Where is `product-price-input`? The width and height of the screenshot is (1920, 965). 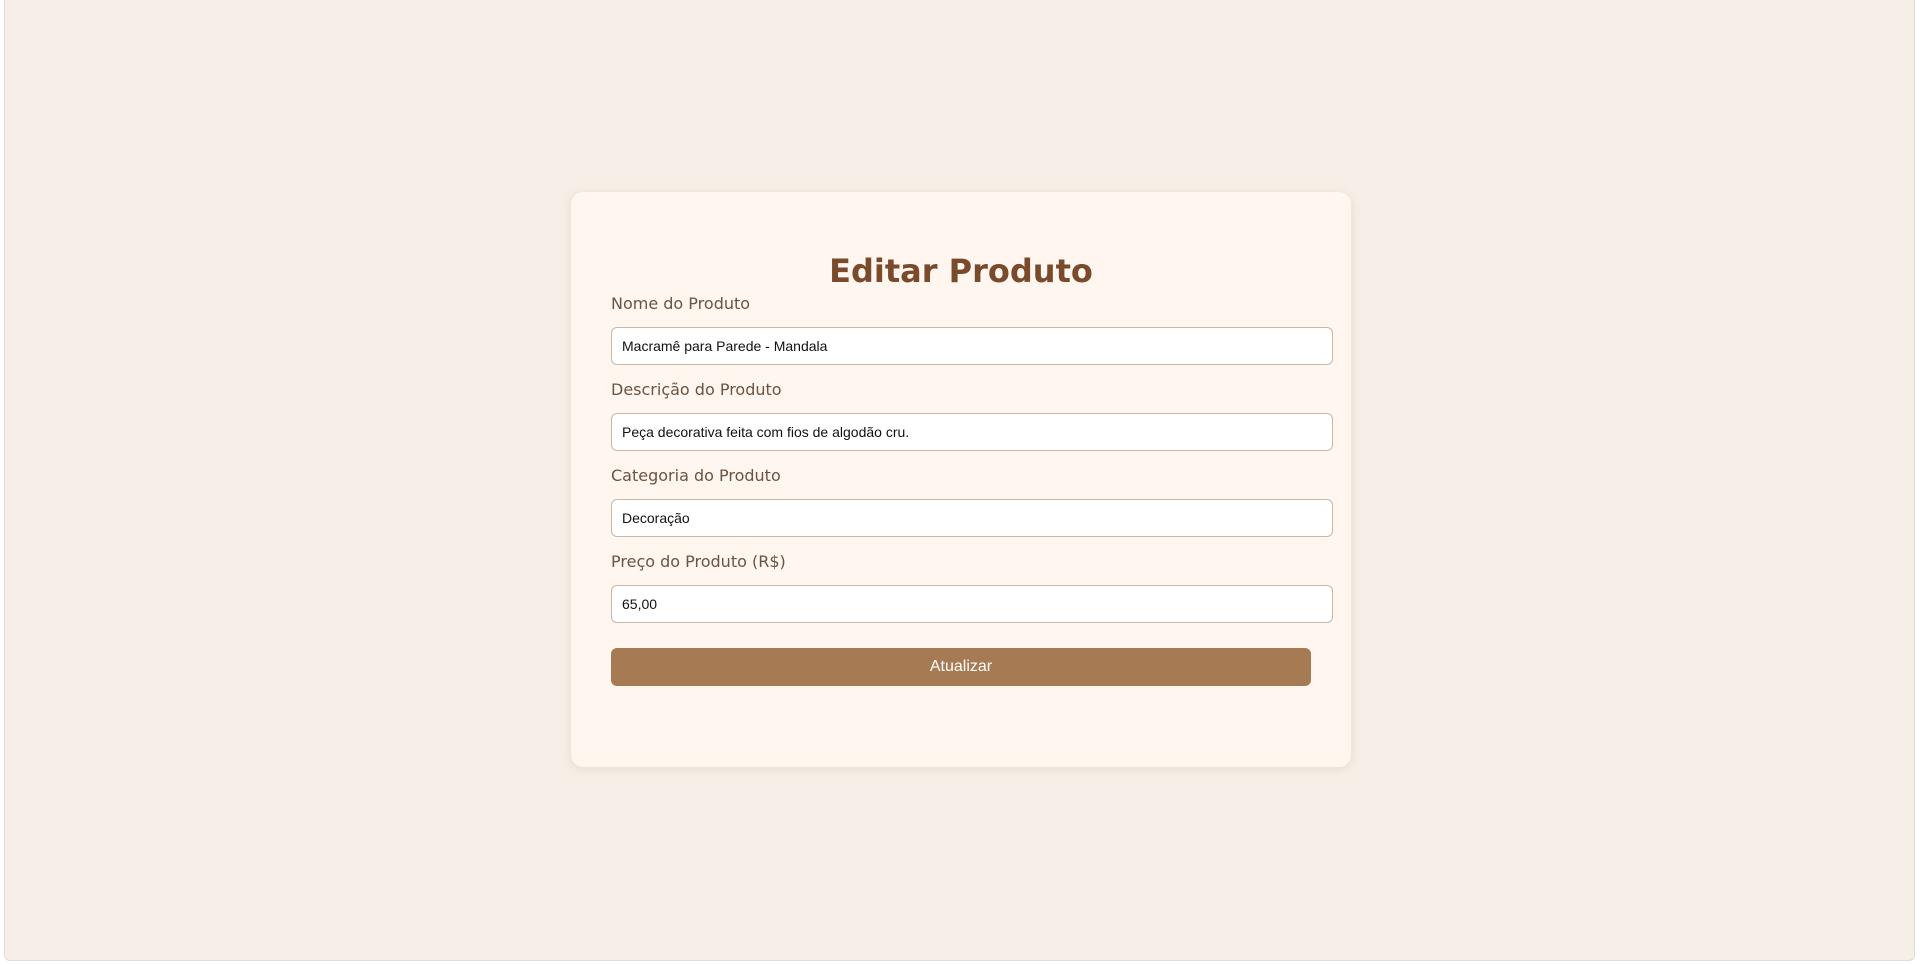 product-price-input is located at coordinates (972, 604).